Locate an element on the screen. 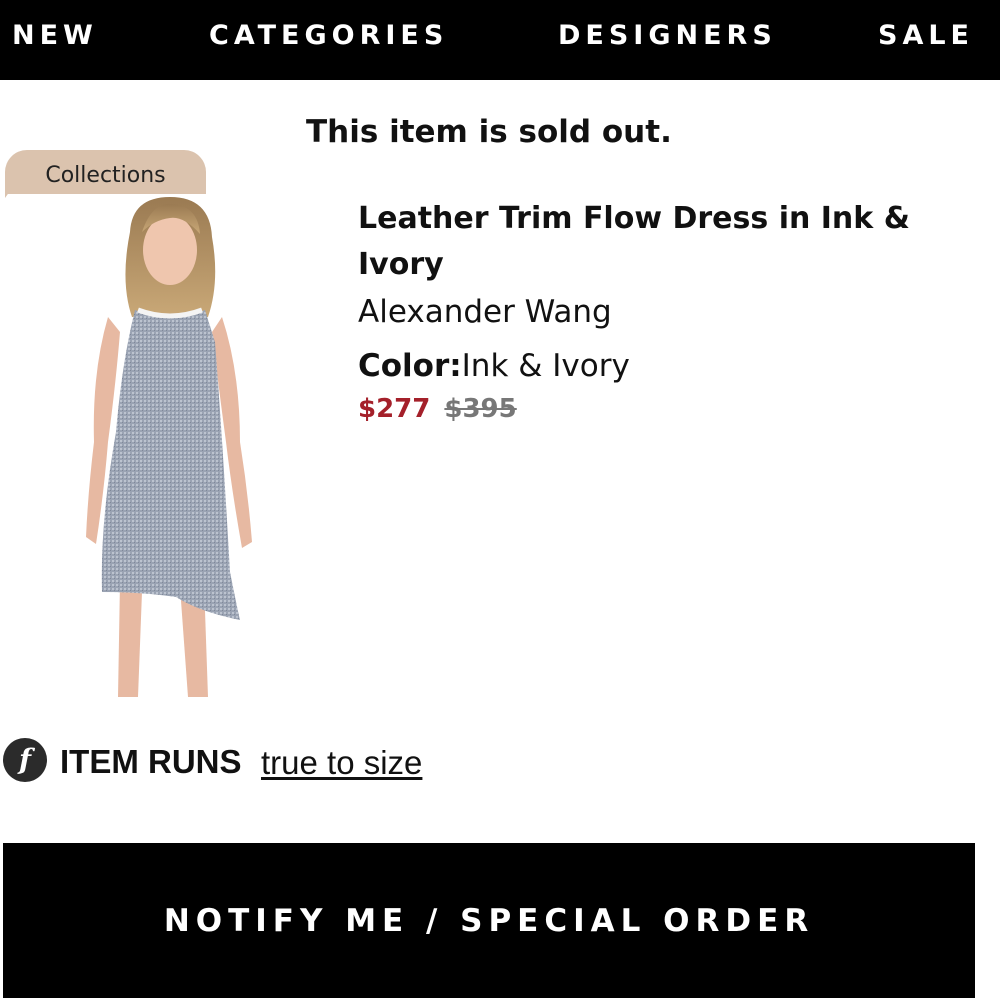 This screenshot has width=1000, height=1000. nav-new: NEW is located at coordinates (55, 36).